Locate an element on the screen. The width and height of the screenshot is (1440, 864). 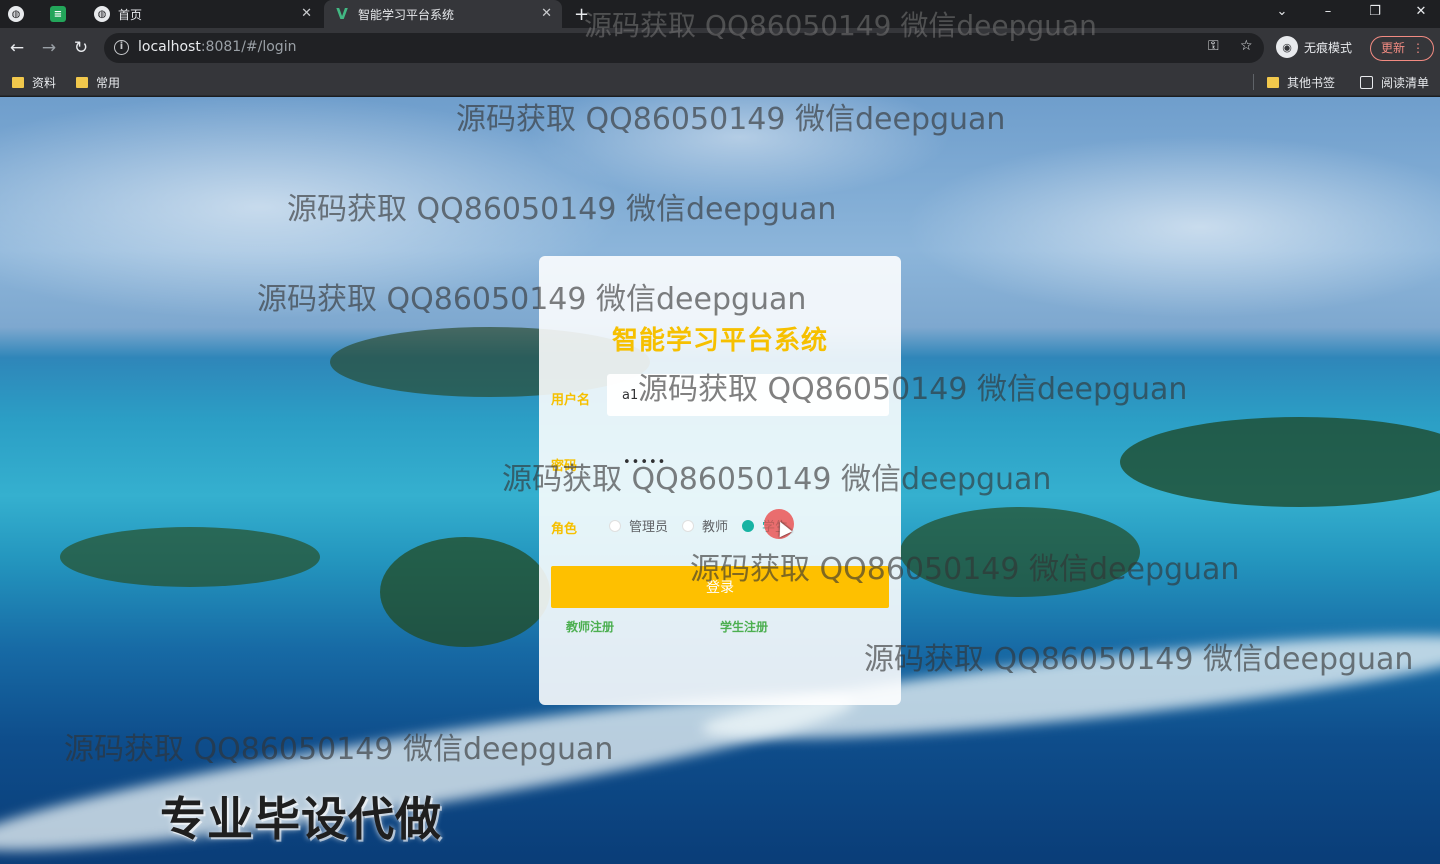
minimize-icon: – is located at coordinates (1328, 11).